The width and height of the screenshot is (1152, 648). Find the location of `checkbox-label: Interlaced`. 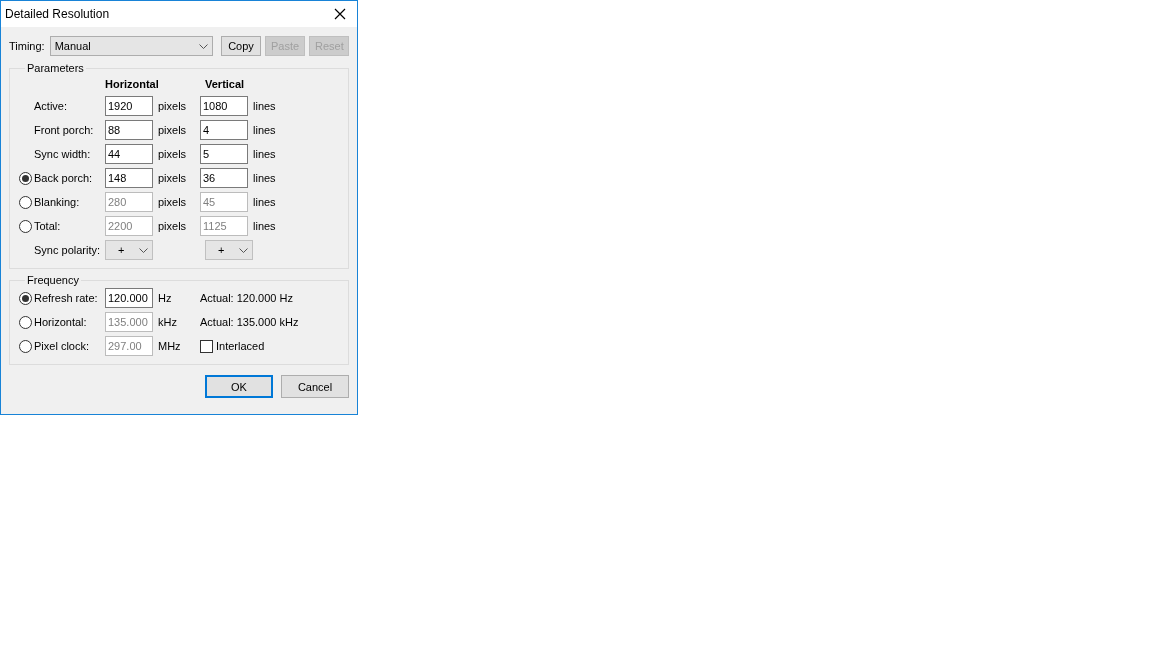

checkbox-label: Interlaced is located at coordinates (240, 346).